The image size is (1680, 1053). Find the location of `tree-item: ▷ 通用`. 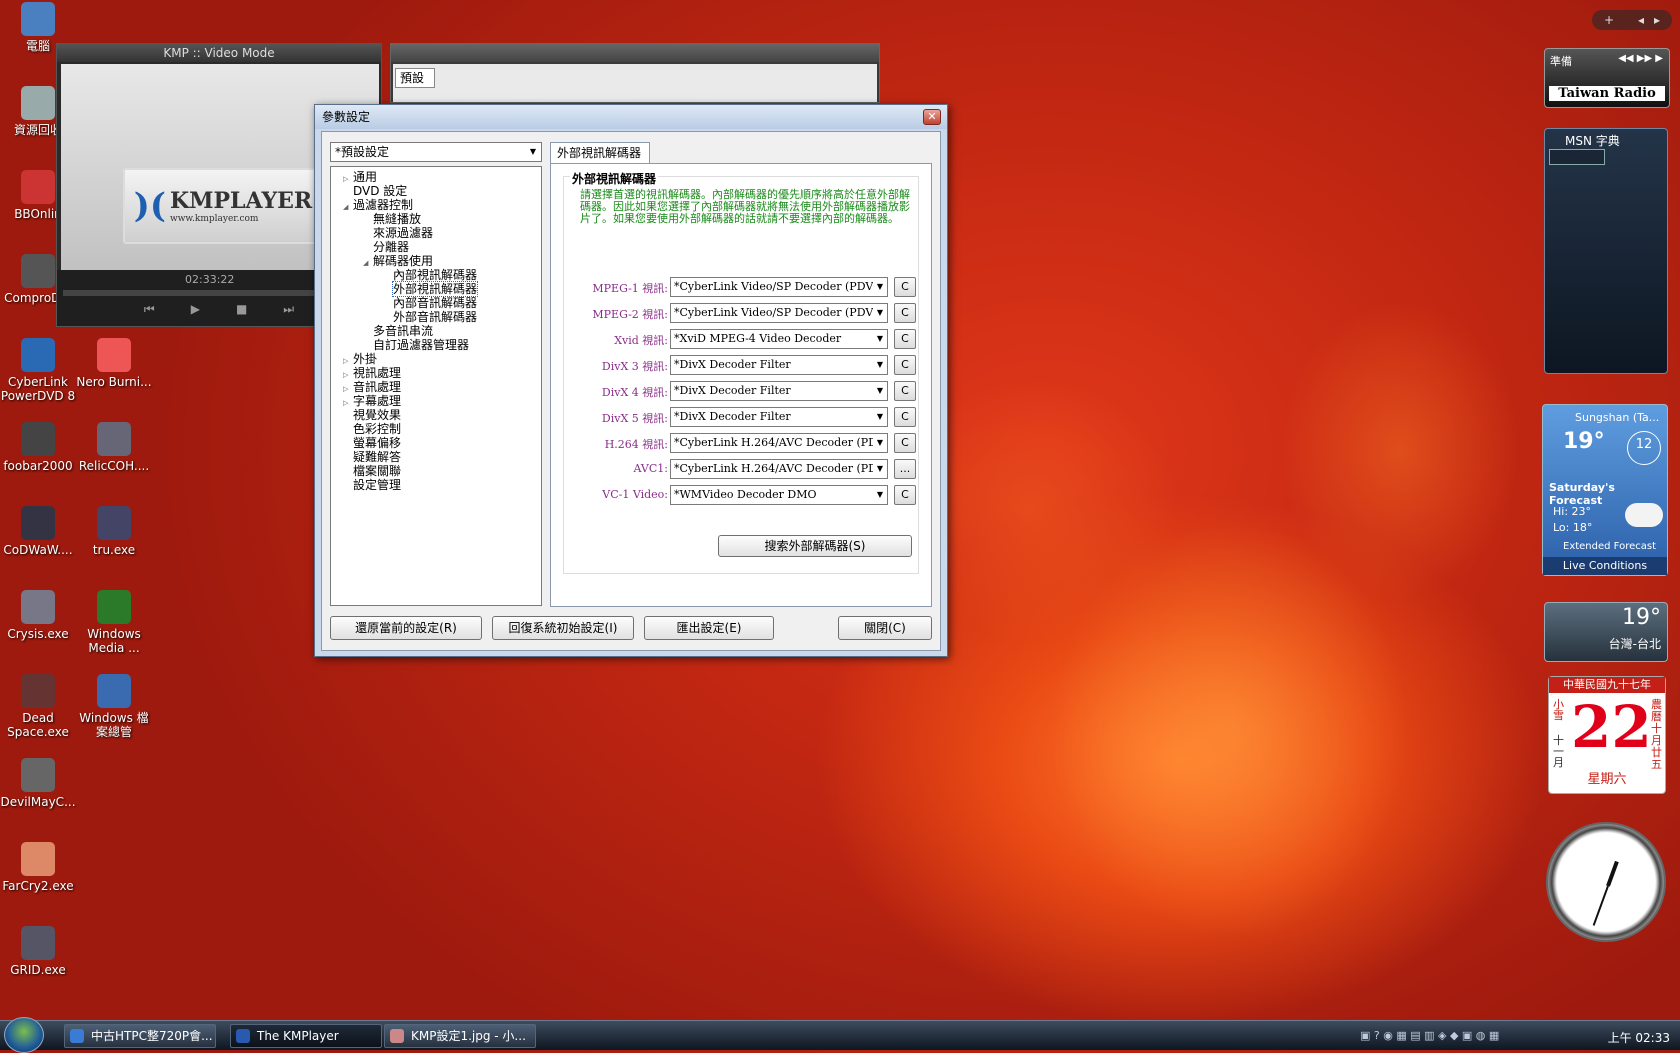

tree-item: ▷ 通用 is located at coordinates (436, 177).